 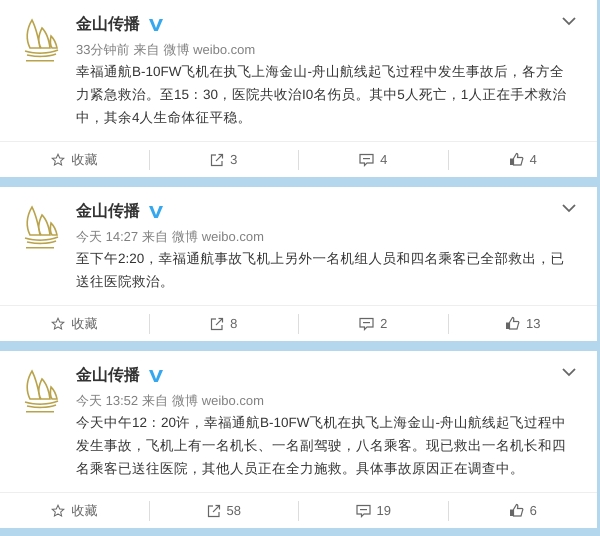 I want to click on repost-button: 3, so click(x=224, y=160).